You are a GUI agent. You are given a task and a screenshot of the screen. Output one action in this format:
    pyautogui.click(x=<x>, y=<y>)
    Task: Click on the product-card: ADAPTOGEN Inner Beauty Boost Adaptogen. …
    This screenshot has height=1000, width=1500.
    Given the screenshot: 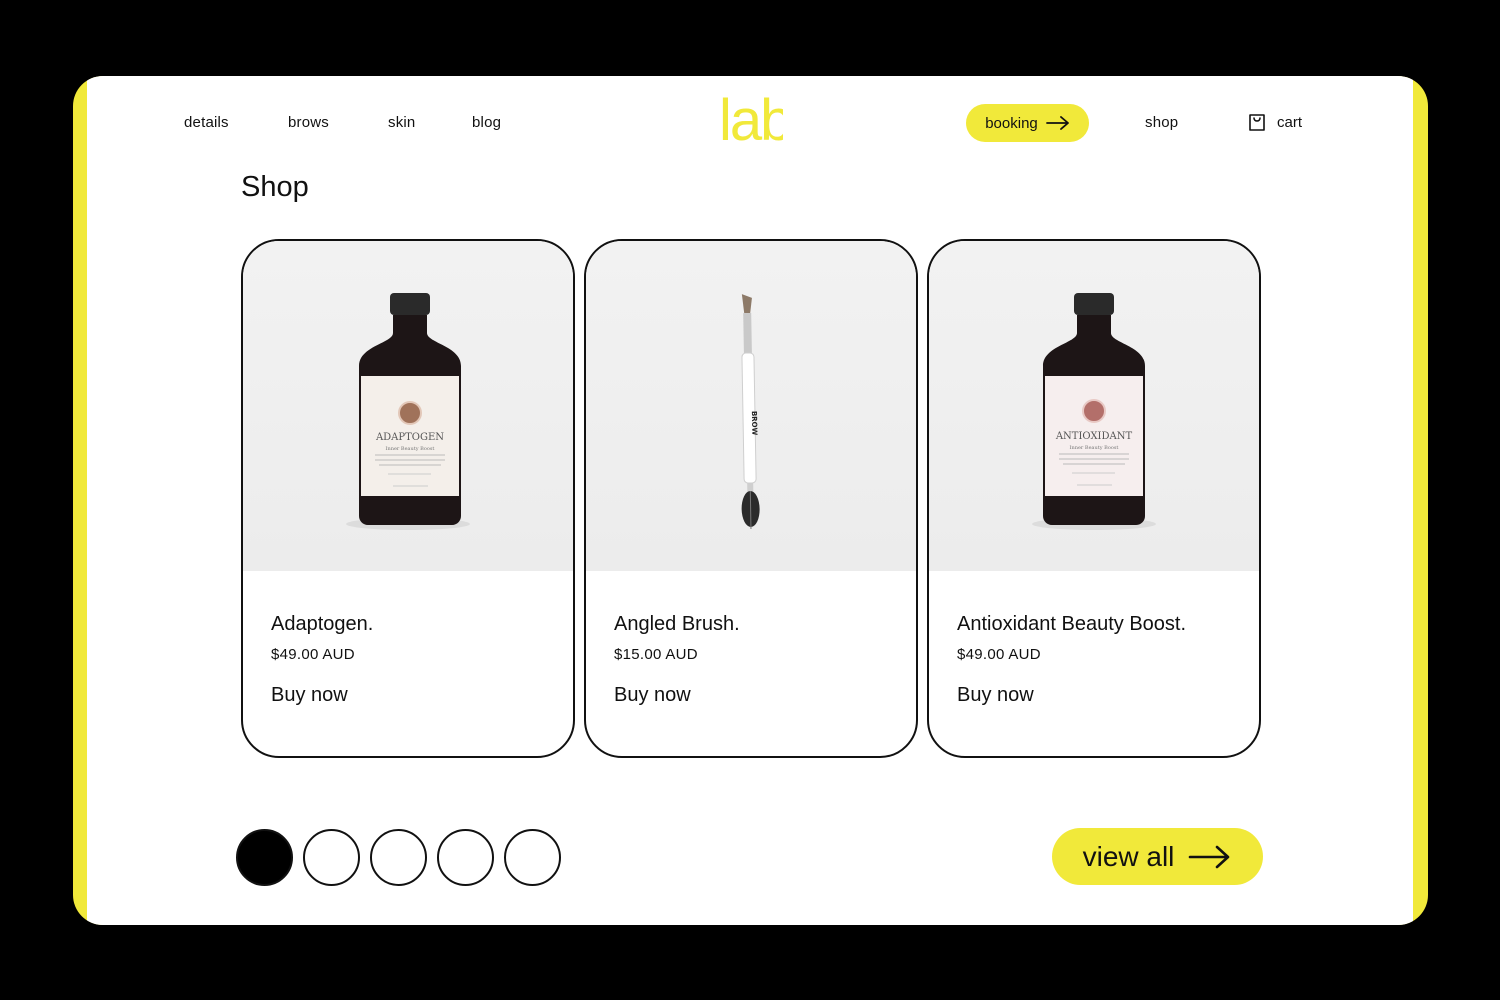 What is the action you would take?
    pyautogui.click(x=408, y=498)
    